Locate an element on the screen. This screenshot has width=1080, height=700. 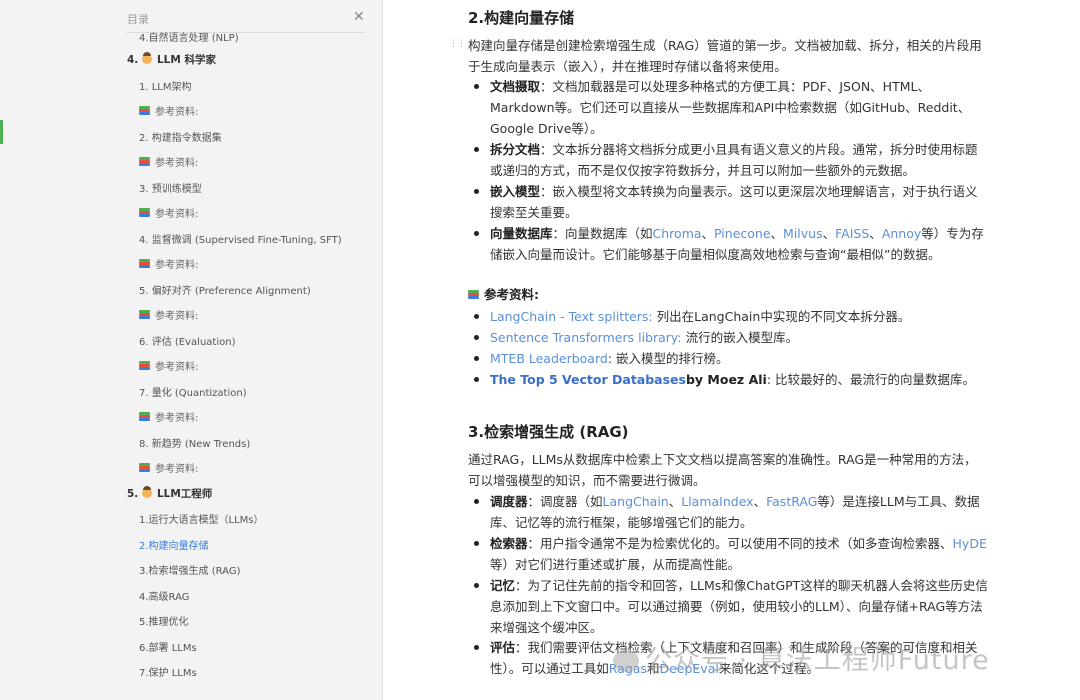
reference-text: 列出在LangChain中实现的不同文本拆分器。 is located at coordinates (781, 316).